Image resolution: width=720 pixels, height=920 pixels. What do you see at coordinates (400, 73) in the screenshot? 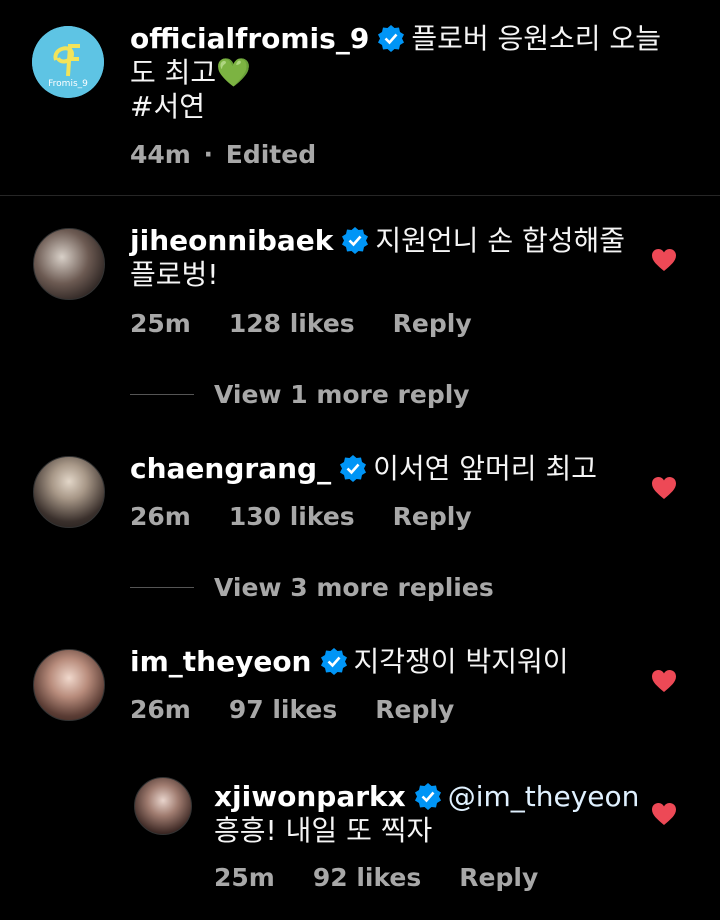
I see `caption-text: officialfromis_9 플로버 응원소리 오늘 도 최고💚 #서연` at bounding box center [400, 73].